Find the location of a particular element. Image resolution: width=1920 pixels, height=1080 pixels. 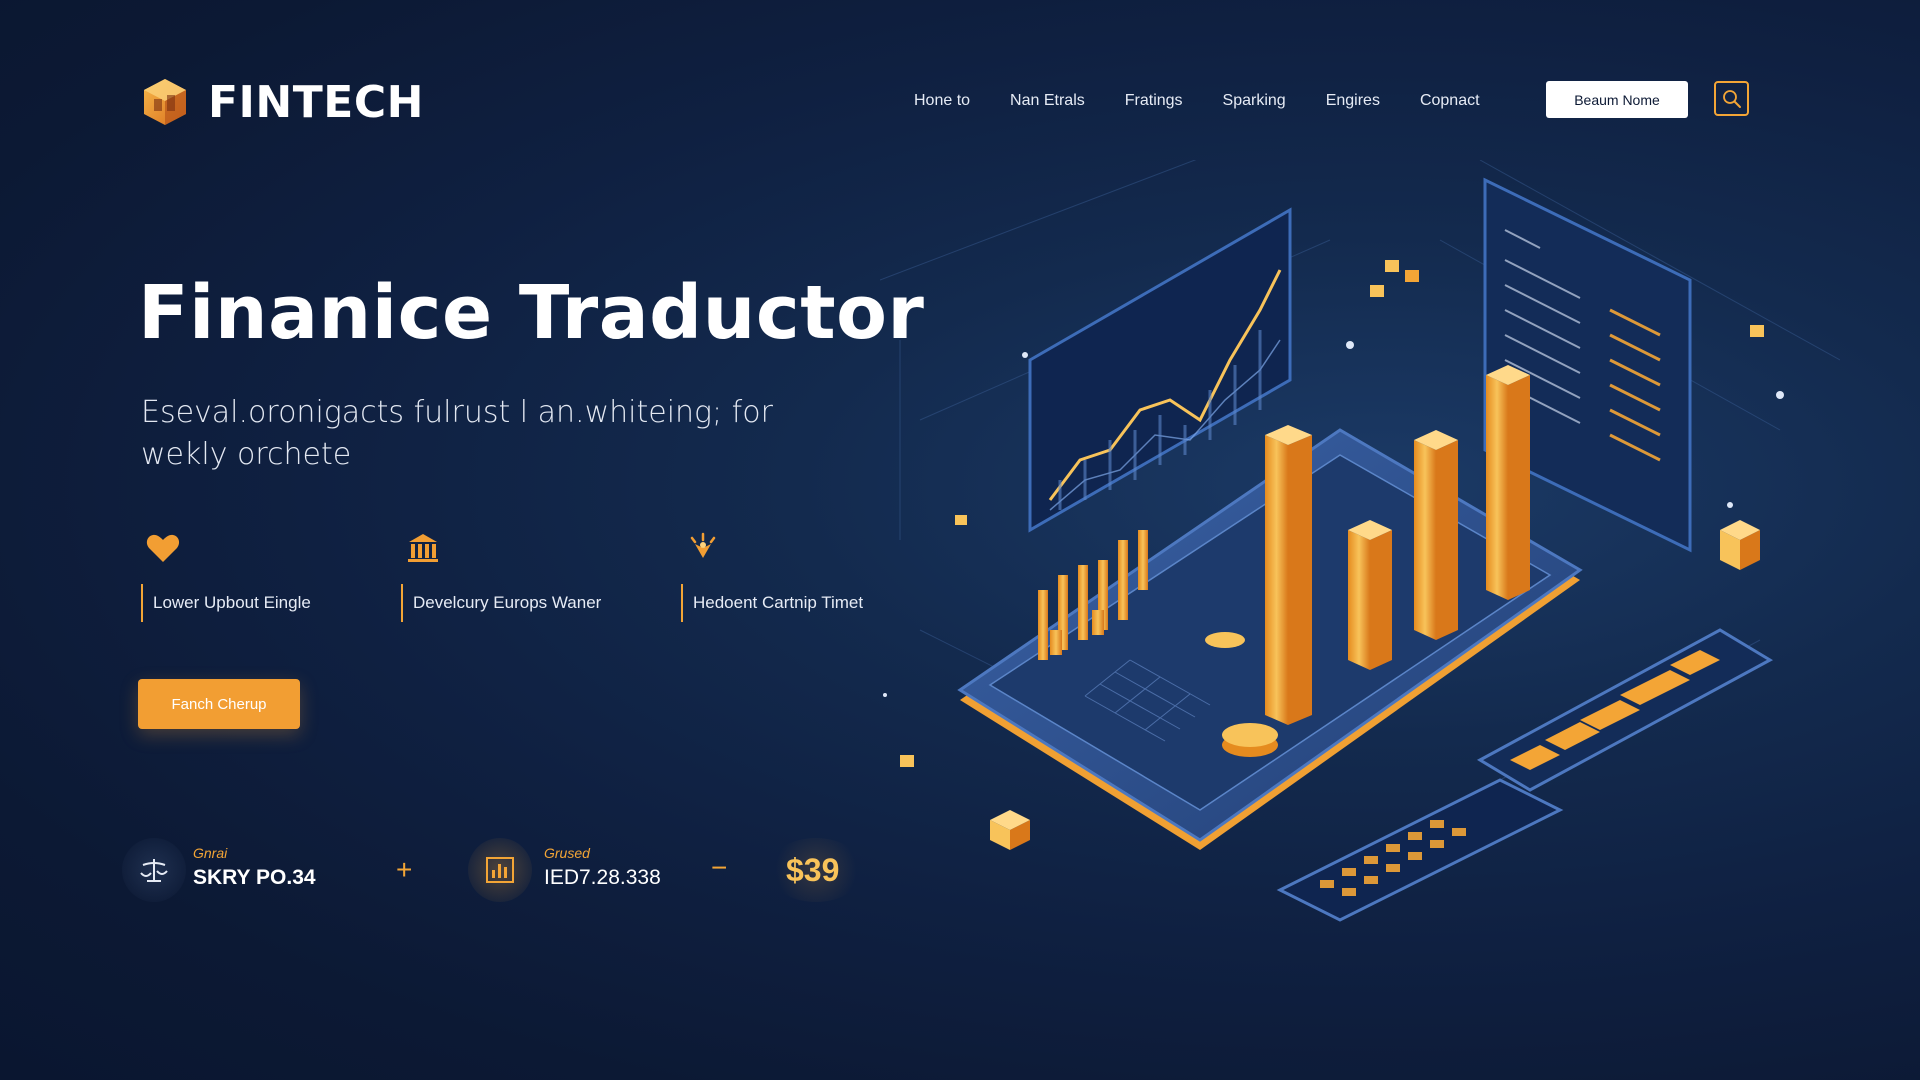

feature-2: Develcury Europs Waner is located at coordinates (501, 575).